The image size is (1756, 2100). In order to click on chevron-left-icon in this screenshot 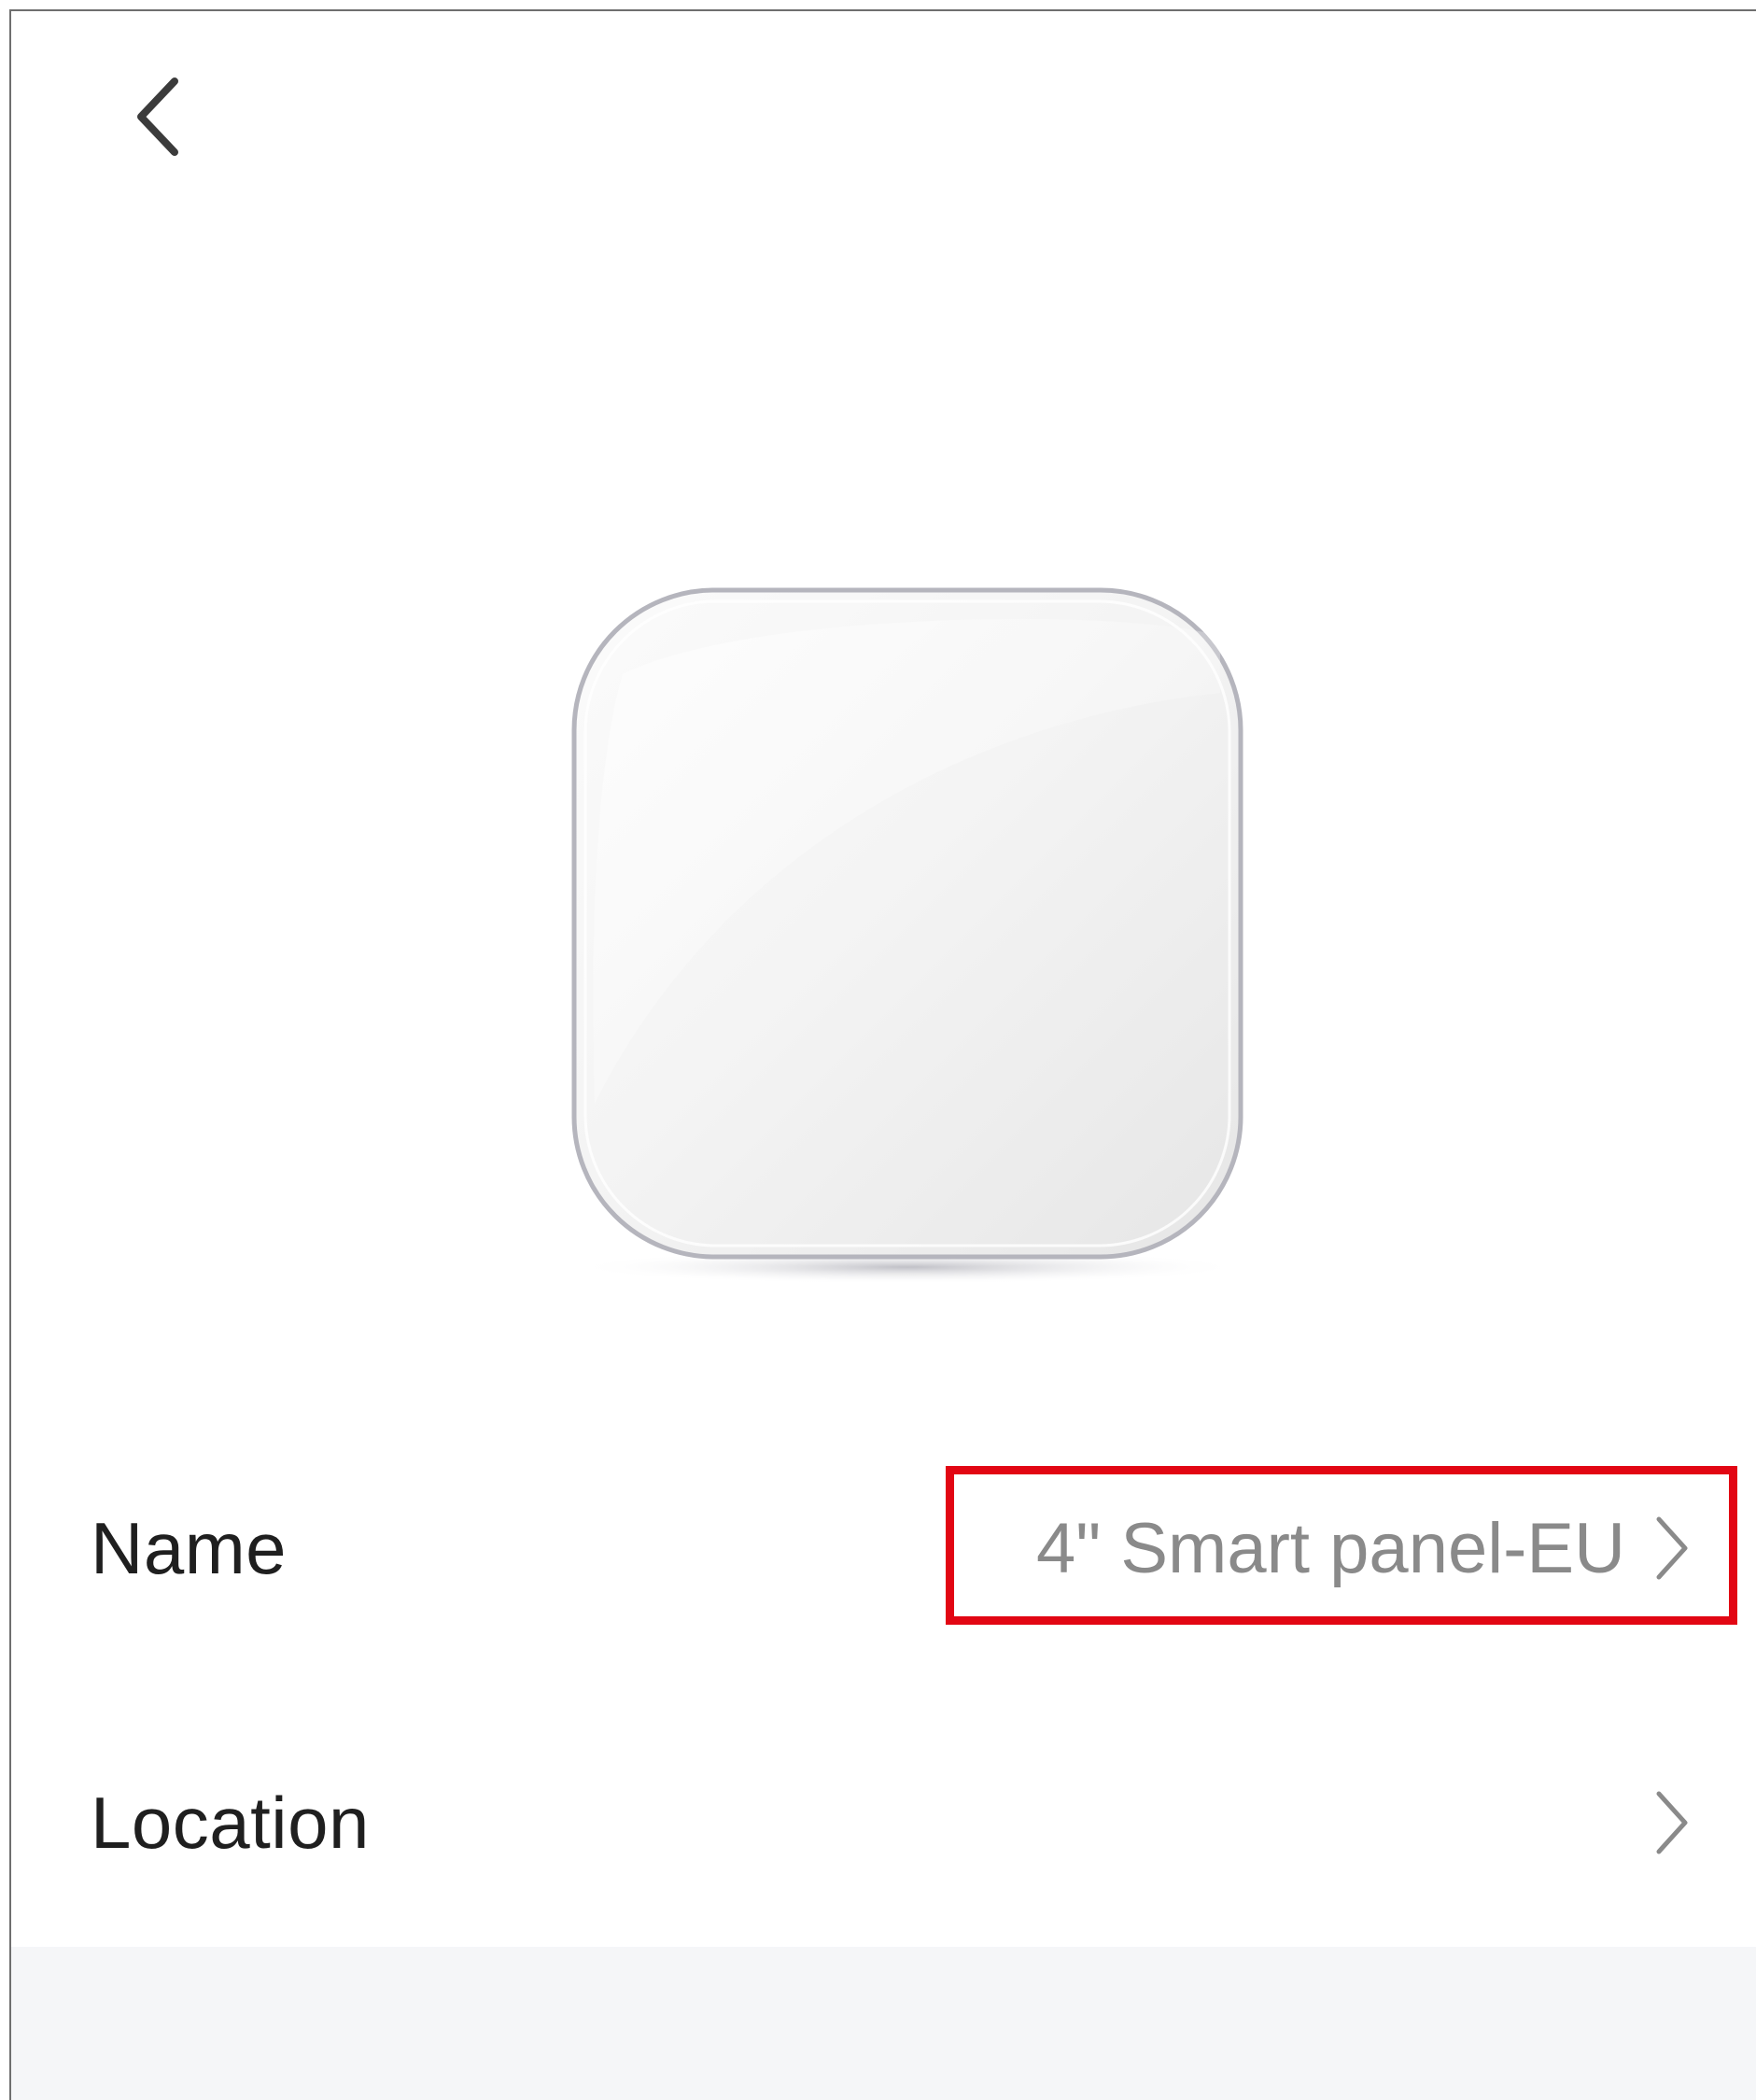, I will do `click(158, 119)`.